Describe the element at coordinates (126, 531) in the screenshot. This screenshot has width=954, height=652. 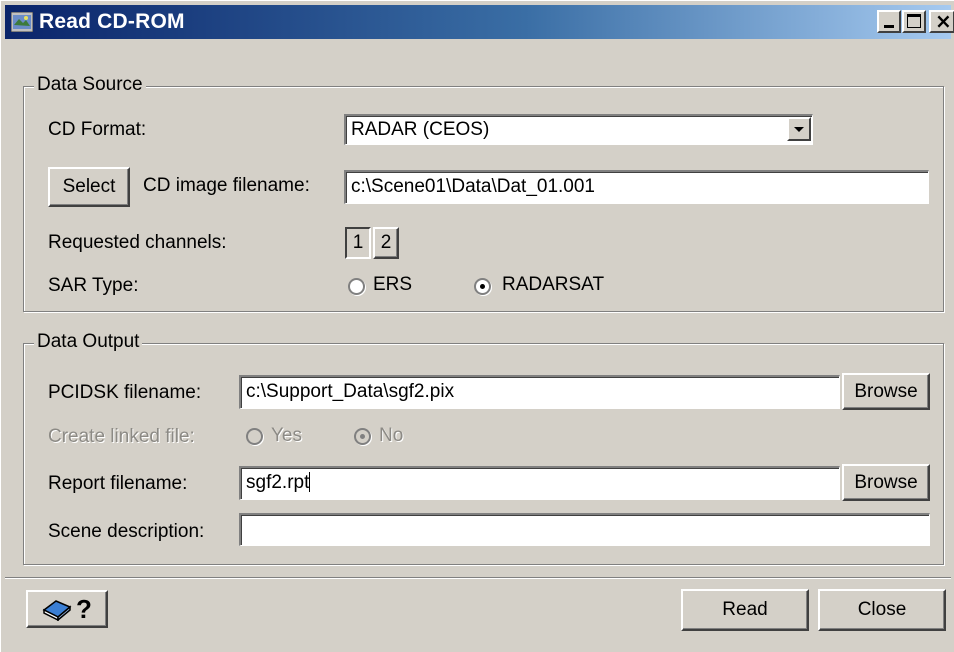
I see `scene-description-label: Scene description:` at that location.